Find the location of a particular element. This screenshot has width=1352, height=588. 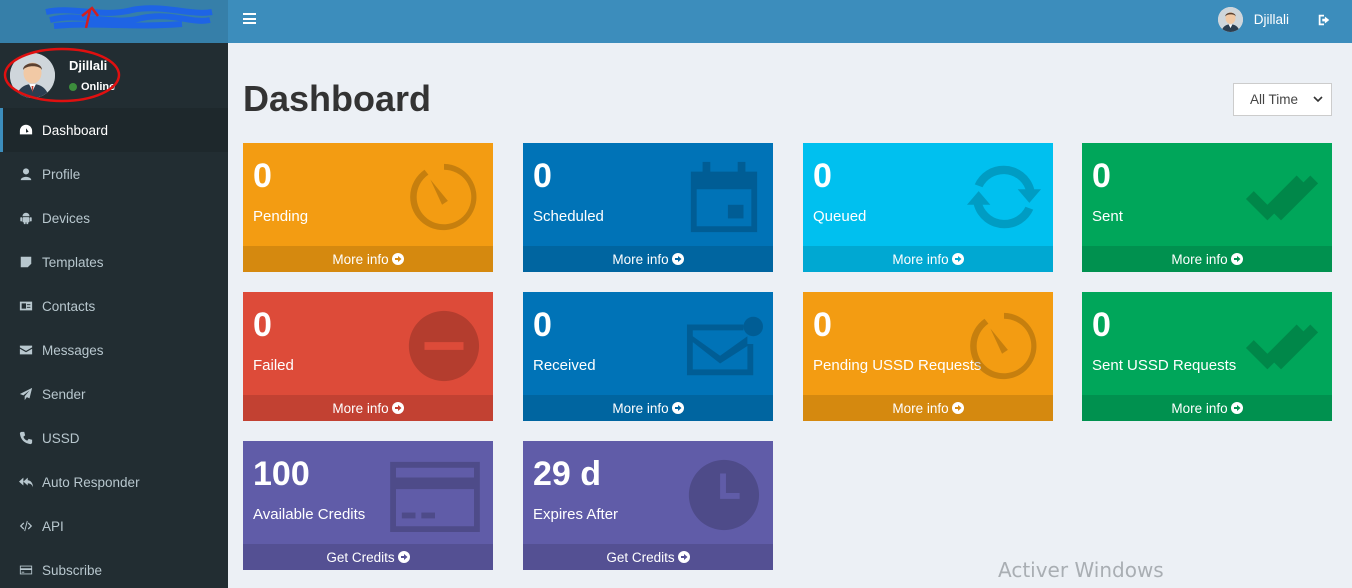

sidebar-item-label: USSD is located at coordinates (61, 438).